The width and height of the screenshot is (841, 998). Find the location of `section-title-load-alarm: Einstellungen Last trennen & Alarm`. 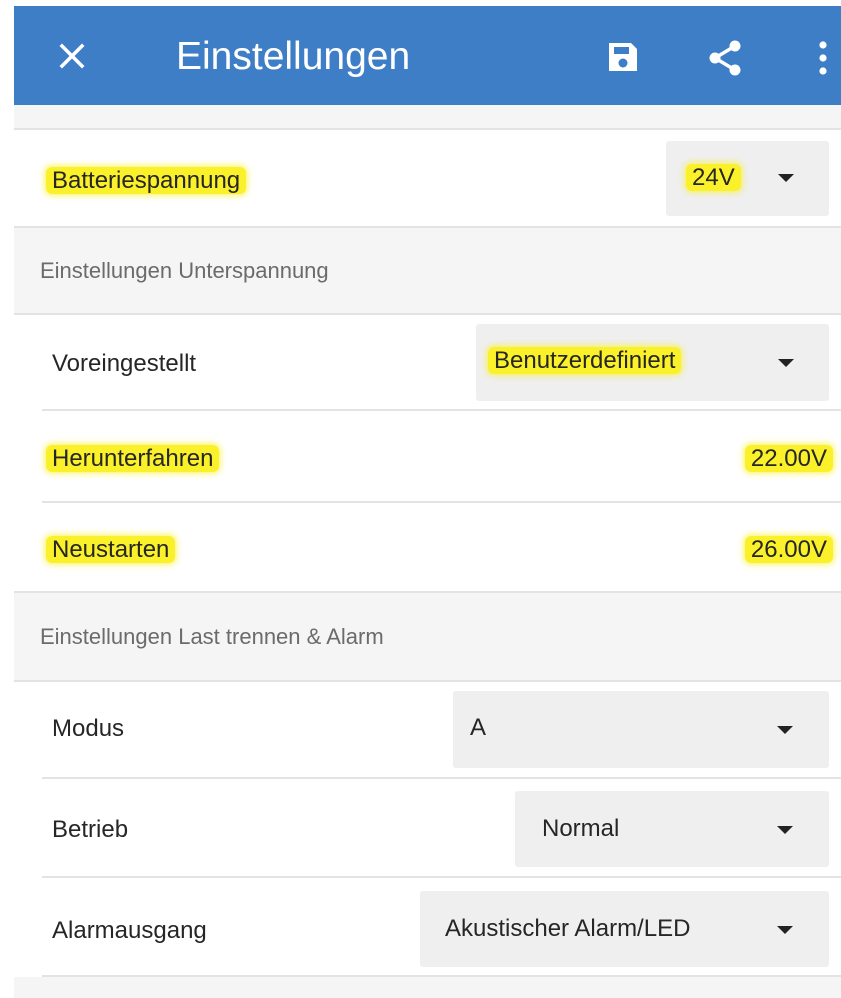

section-title-load-alarm: Einstellungen Last trennen & Alarm is located at coordinates (212, 636).